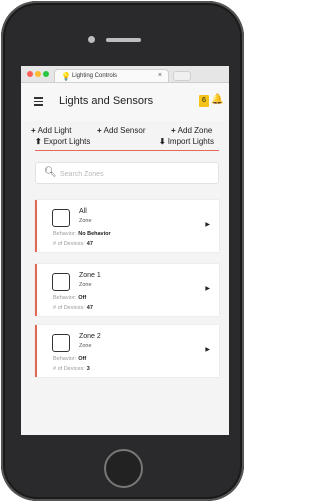 This screenshot has width=320, height=504. I want to click on zone-name: Zone 2, so click(90, 336).